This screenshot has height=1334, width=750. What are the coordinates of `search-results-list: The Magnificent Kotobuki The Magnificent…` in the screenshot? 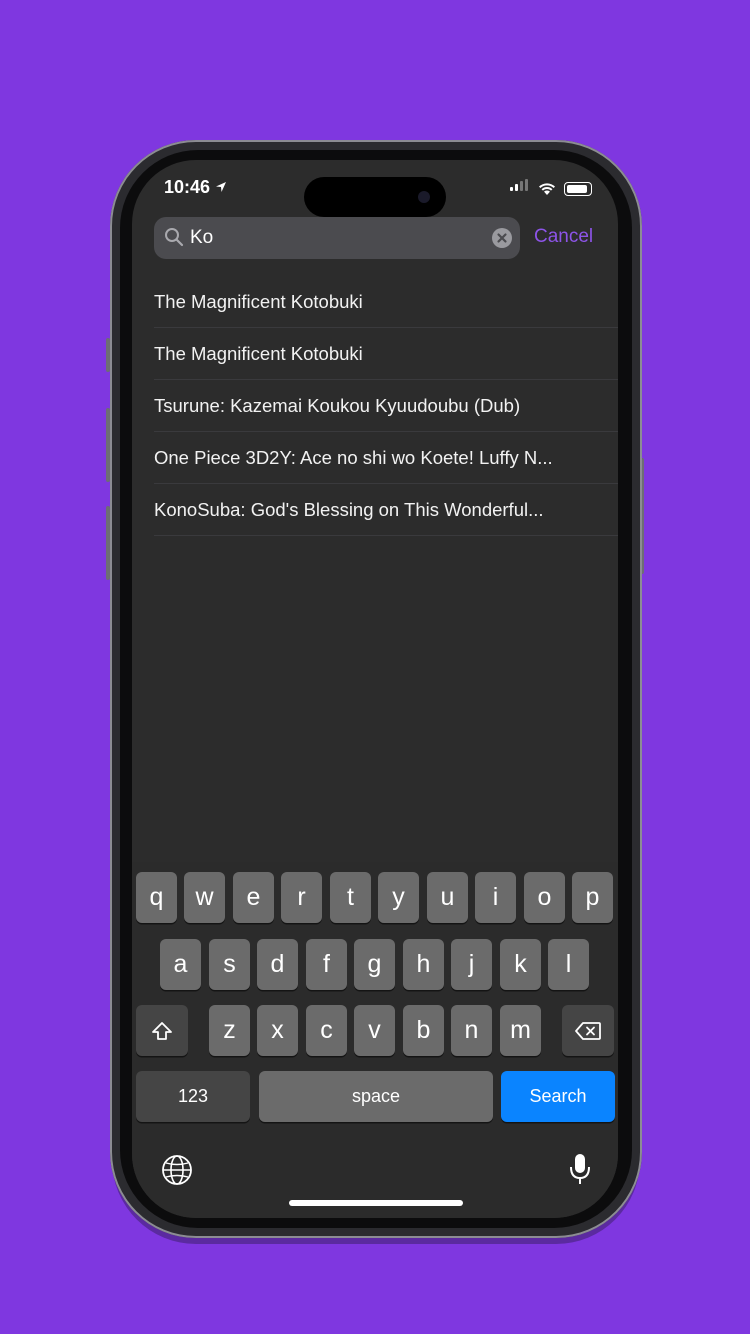 It's located at (375, 406).